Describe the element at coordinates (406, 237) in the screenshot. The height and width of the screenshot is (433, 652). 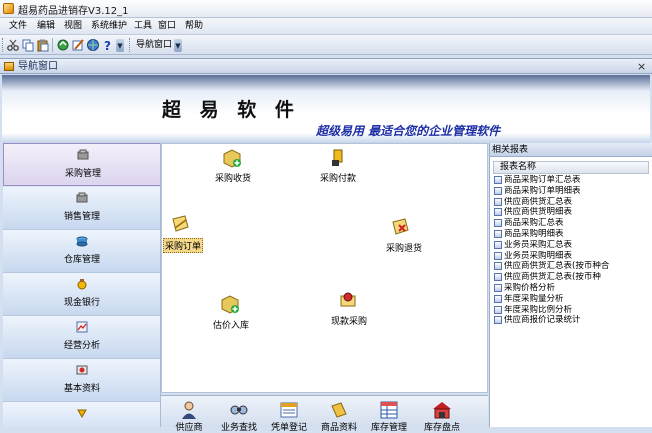
I see `function-purchase-return: 采购退货` at that location.